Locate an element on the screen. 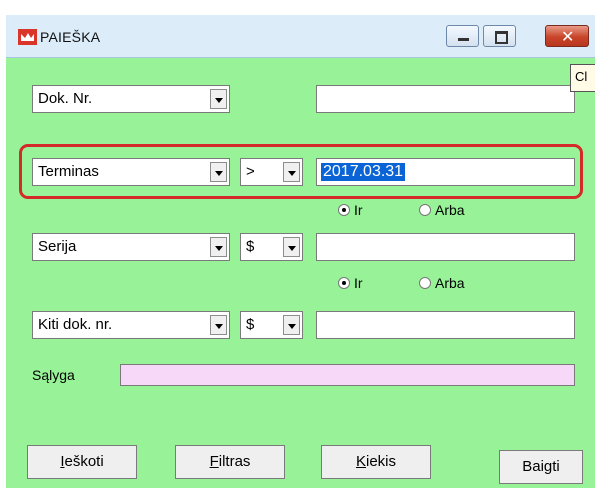 The height and width of the screenshot is (488, 595). app-logo-icon is located at coordinates (27, 37).